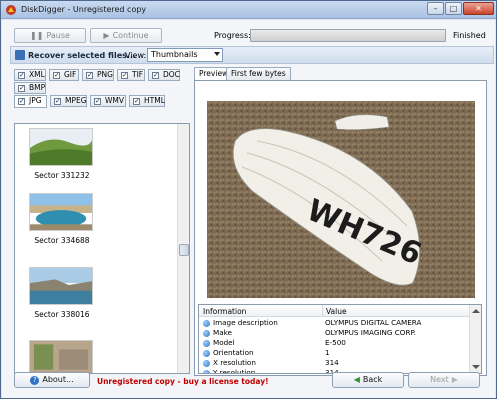 The height and width of the screenshot is (399, 497). Describe the element at coordinates (64, 75) in the screenshot. I see `tab-gif: GIF` at that location.